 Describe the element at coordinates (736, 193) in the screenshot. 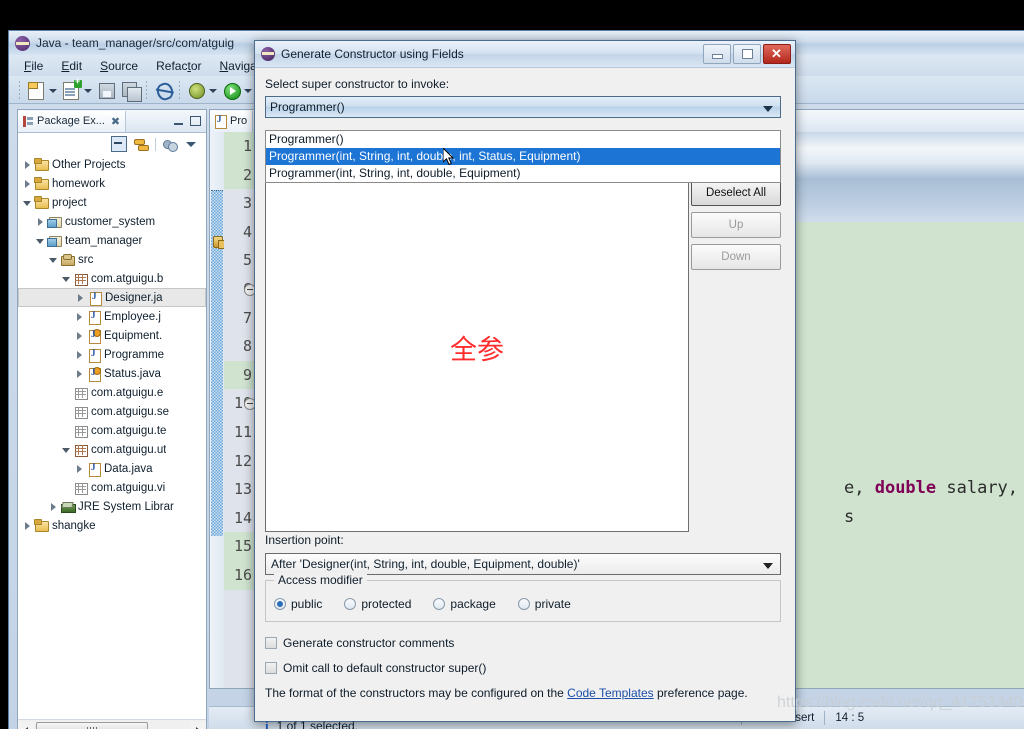

I see `deselect-all-button: Deselect All` at that location.